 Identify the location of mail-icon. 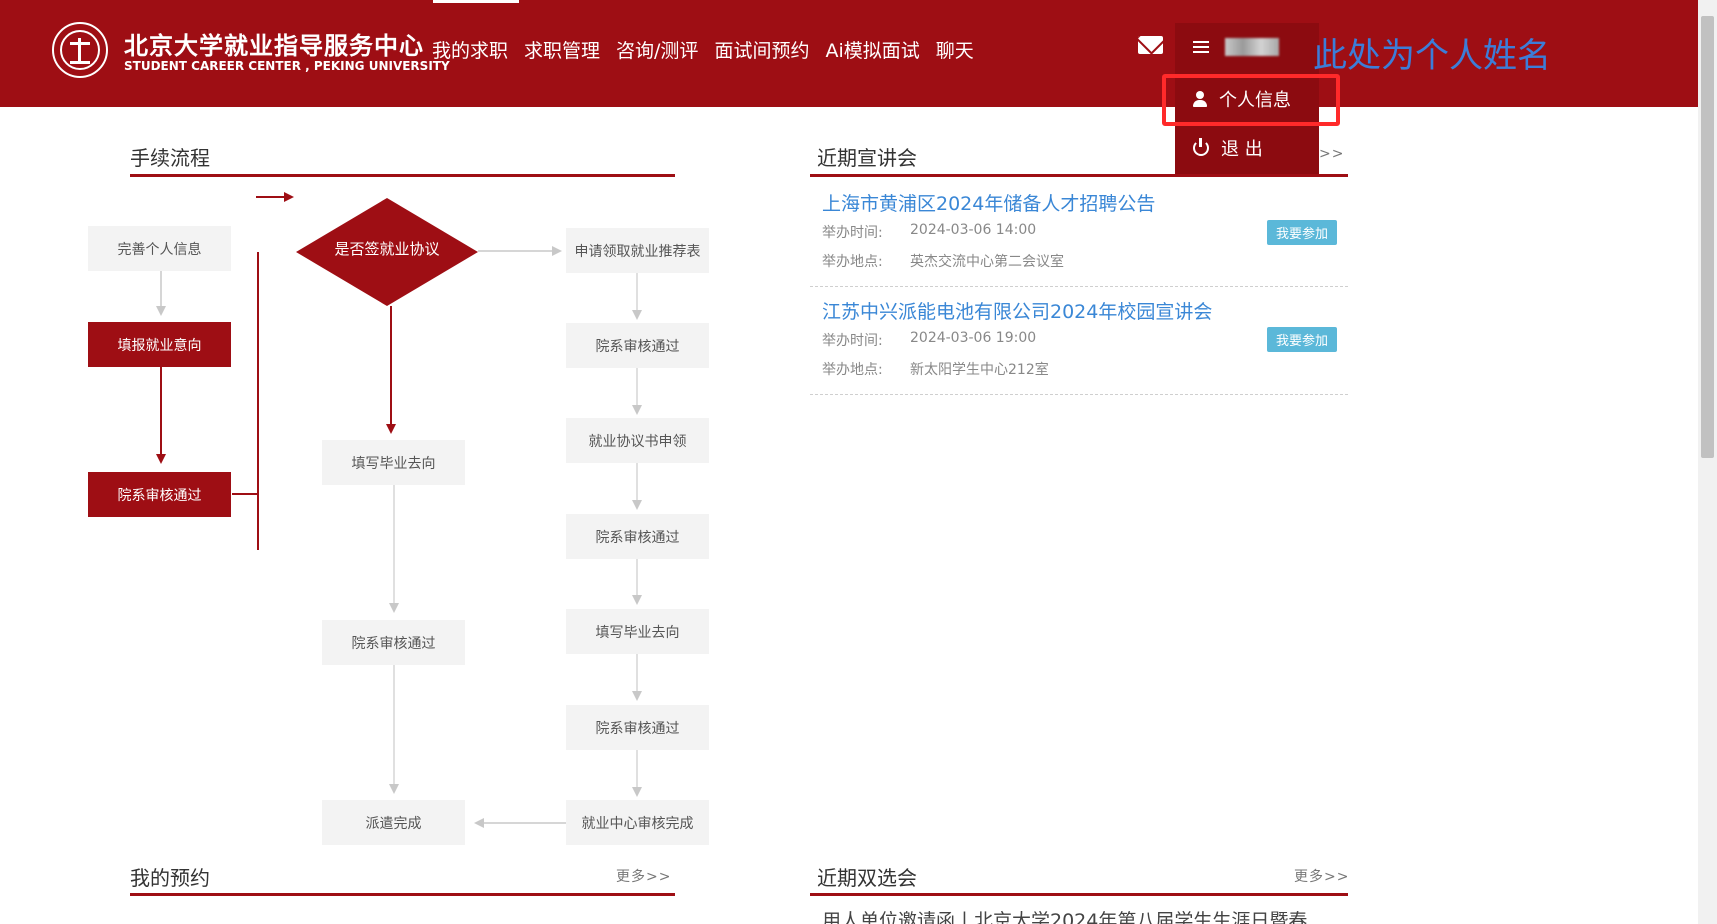
(1150, 45).